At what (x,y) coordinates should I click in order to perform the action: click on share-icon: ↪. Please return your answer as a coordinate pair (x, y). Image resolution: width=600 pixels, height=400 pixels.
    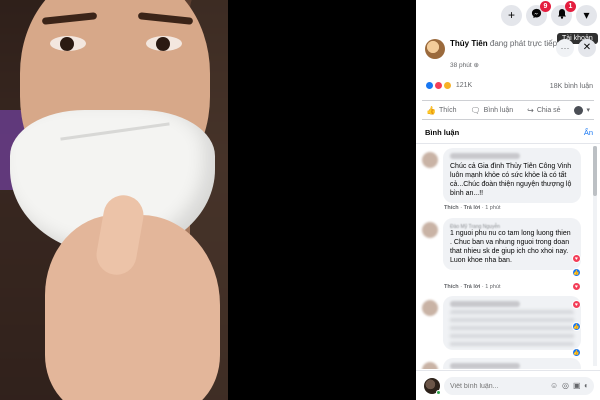
    Looking at the image, I should click on (530, 110).